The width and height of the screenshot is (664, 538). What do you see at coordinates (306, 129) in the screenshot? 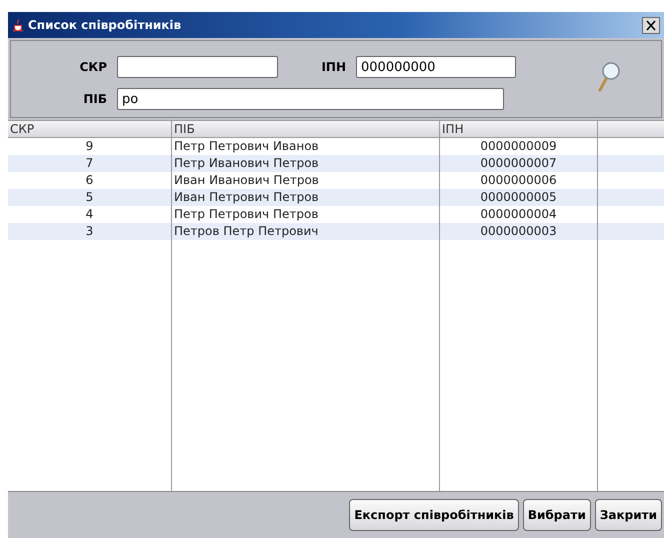
I see `column-header: ПІБ` at bounding box center [306, 129].